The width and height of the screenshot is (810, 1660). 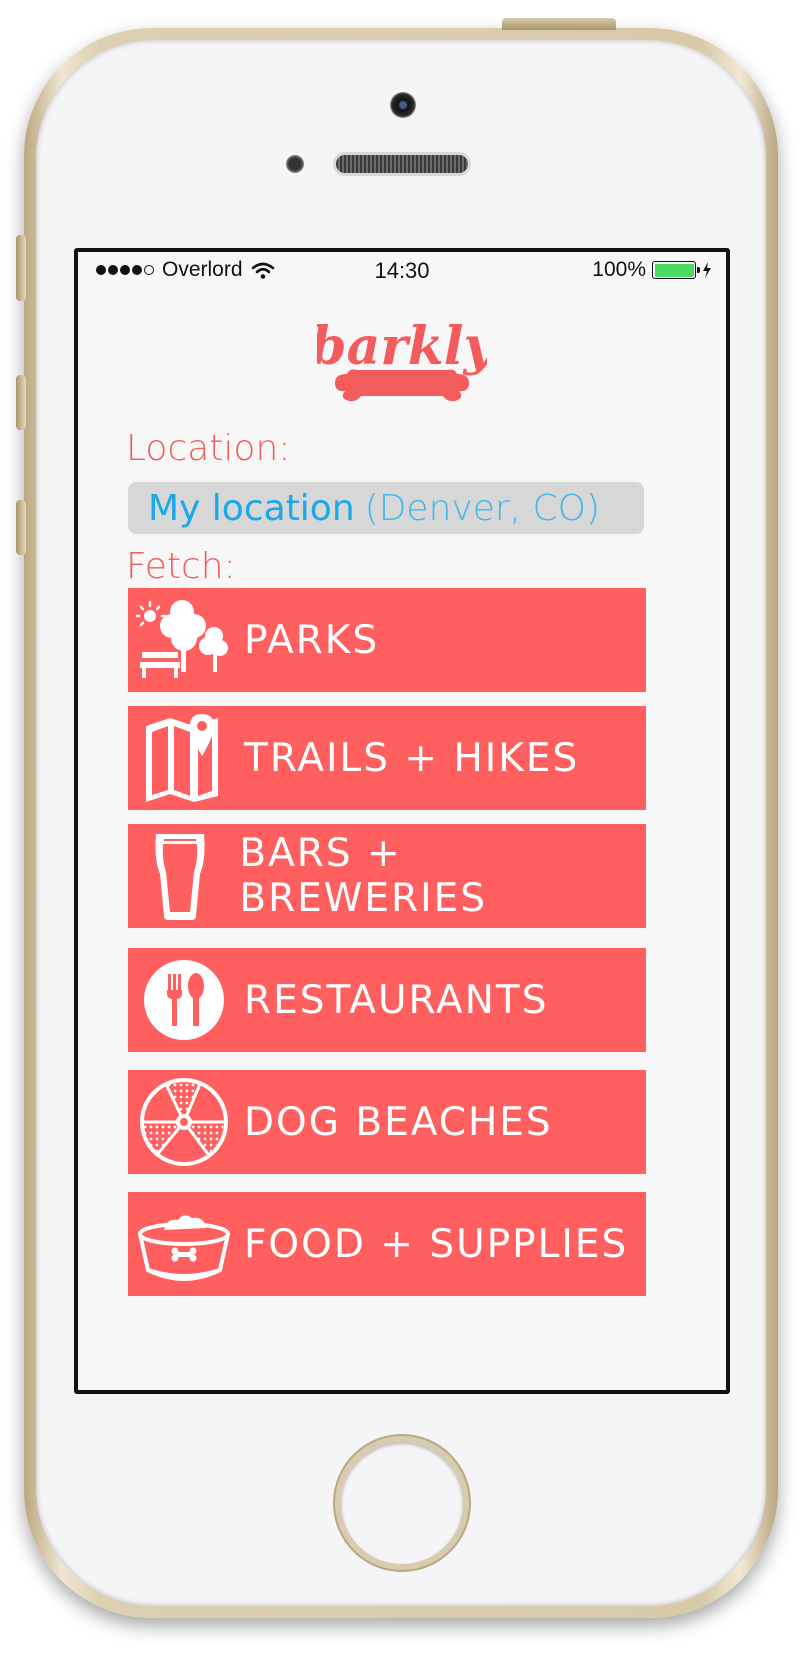 I want to click on app-logo: barkly, so click(x=402, y=359).